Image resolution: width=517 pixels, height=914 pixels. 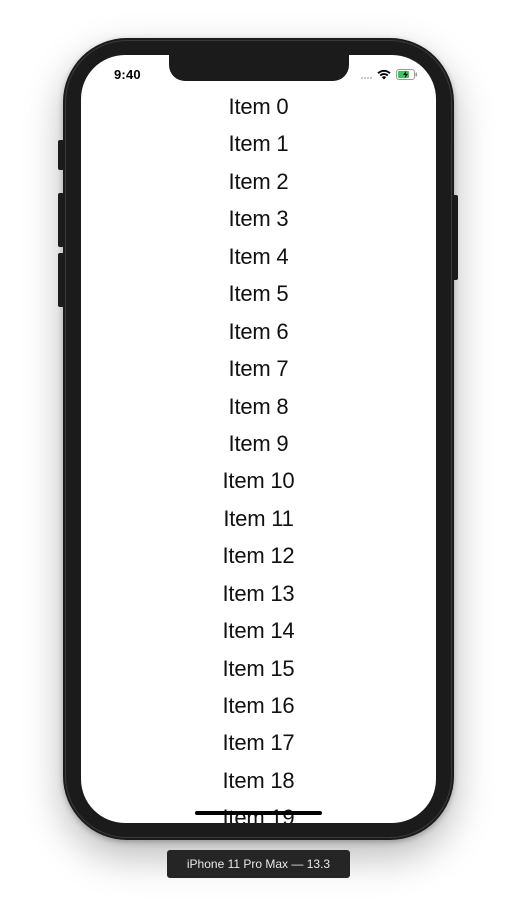 What do you see at coordinates (258, 518) in the screenshot?
I see `list-item: Item 11` at bounding box center [258, 518].